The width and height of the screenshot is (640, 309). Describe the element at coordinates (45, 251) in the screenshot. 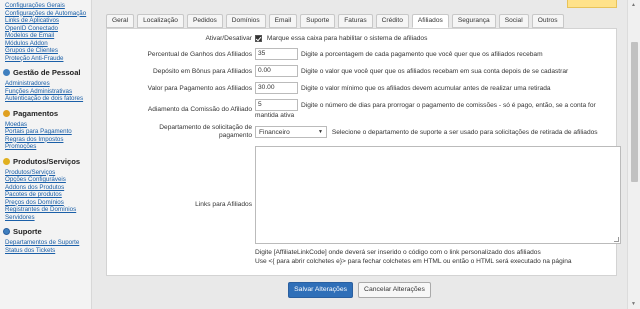

I see `sidebar-link: Status dos Tickets` at that location.